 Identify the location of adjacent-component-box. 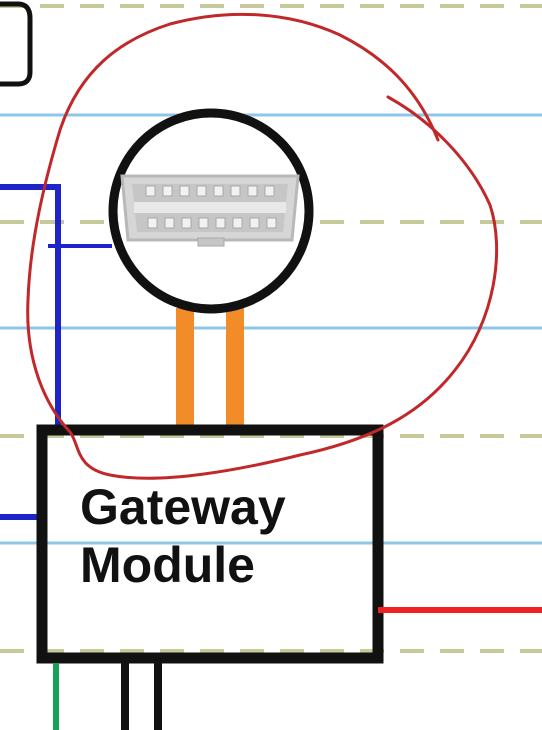
(16, 44).